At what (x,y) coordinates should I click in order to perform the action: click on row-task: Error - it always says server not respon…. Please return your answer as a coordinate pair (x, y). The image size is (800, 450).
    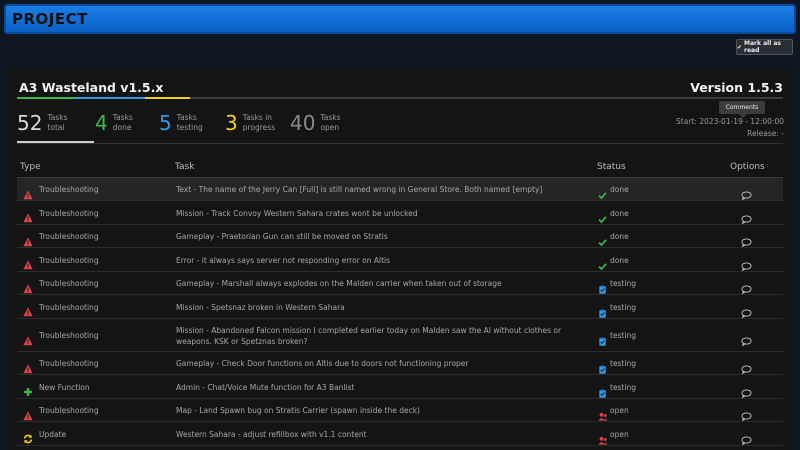
    Looking at the image, I should click on (381, 260).